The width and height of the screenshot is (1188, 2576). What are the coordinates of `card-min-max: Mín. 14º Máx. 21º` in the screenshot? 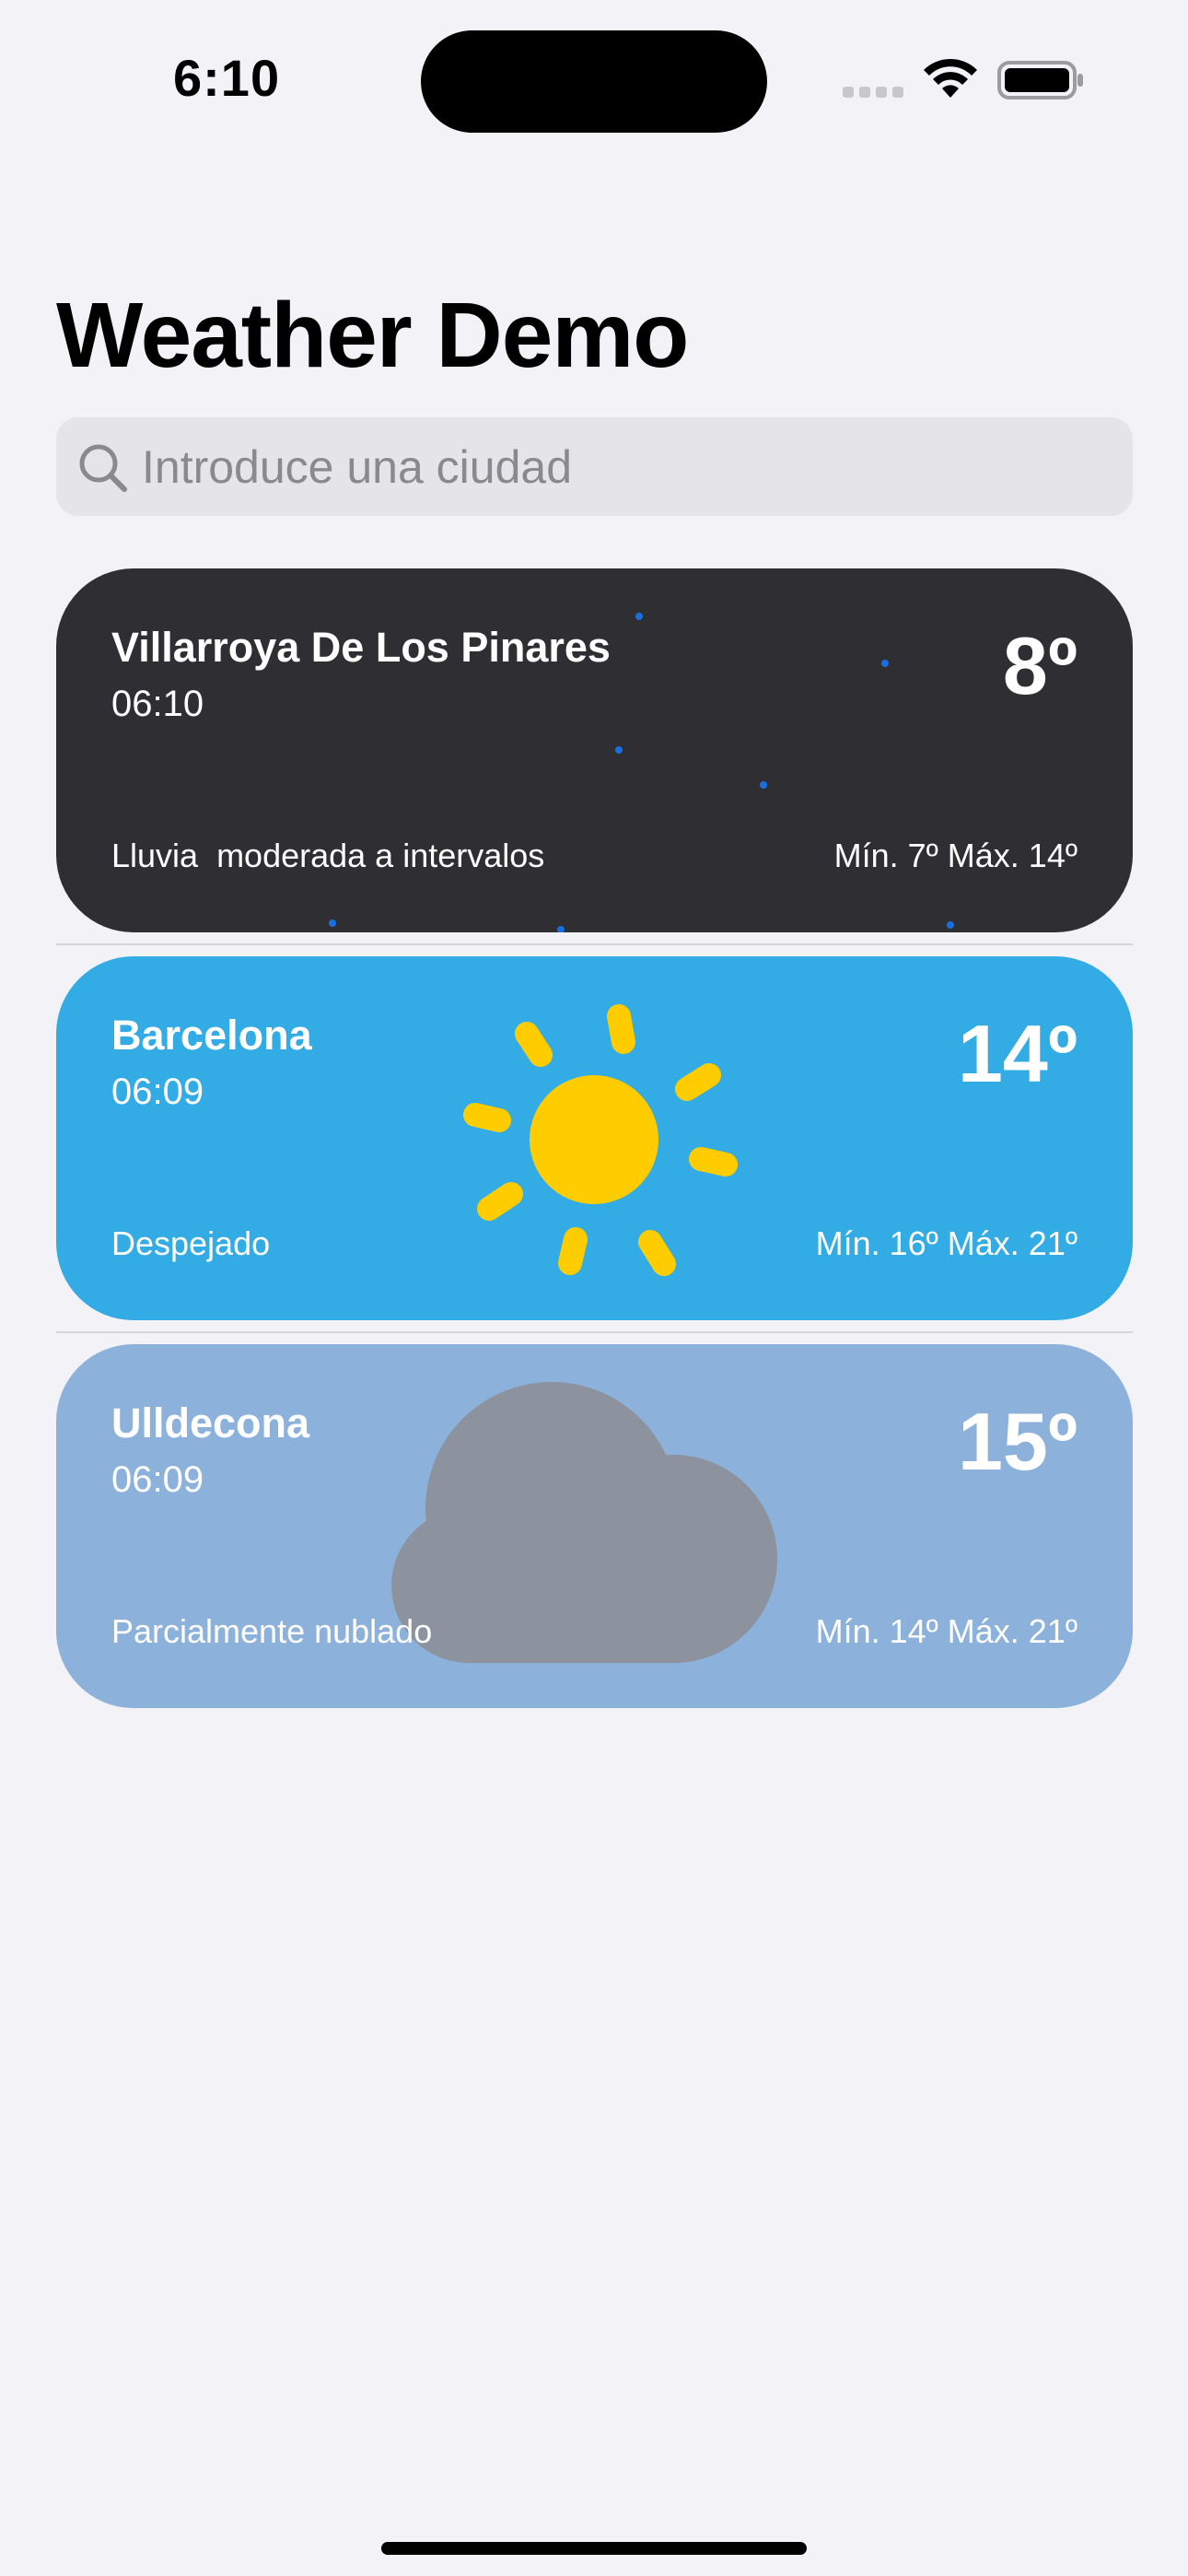 It's located at (946, 1631).